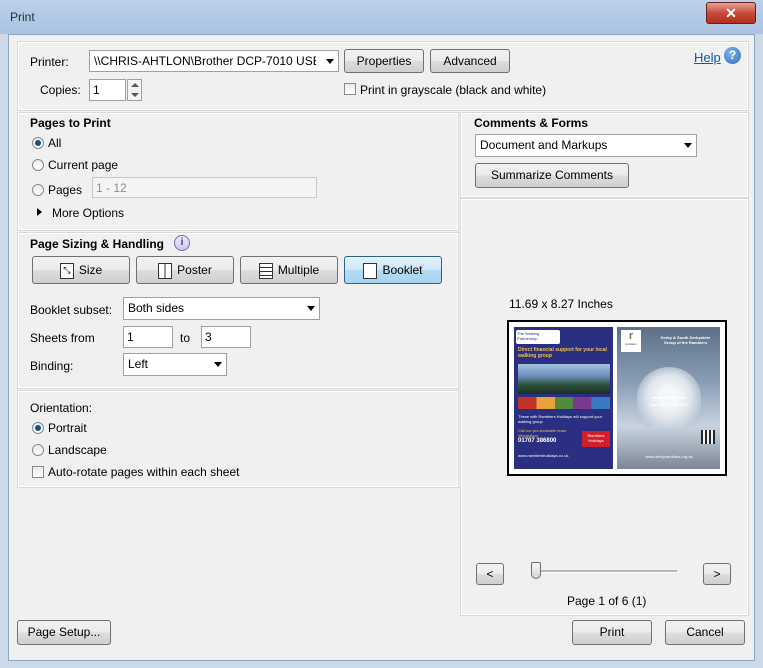 The image size is (763, 668). What do you see at coordinates (88, 213) in the screenshot?
I see `more-options-link: More Options` at bounding box center [88, 213].